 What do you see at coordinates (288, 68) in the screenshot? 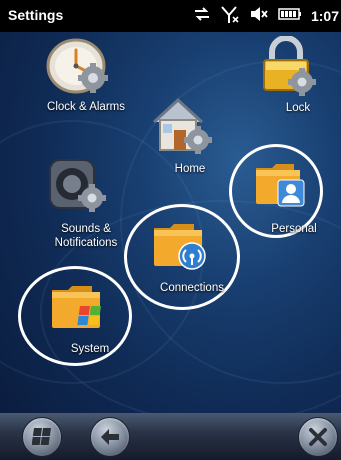
I see `padlock-gear-icon` at bounding box center [288, 68].